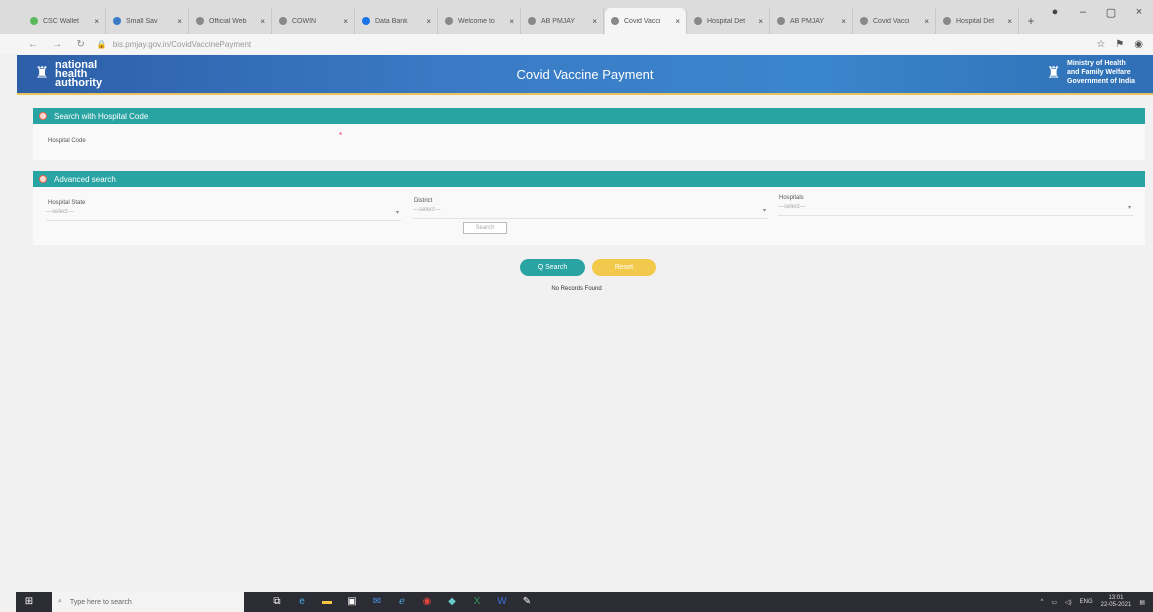  I want to click on hospital-code-label: Hospital Code, so click(67, 141).